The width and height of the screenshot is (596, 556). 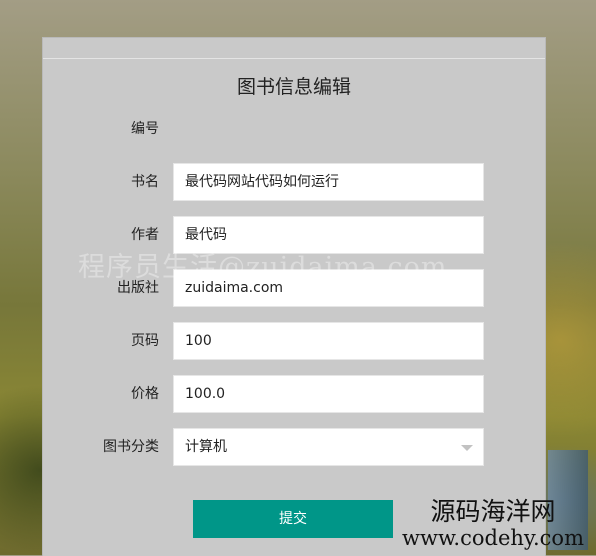 What do you see at coordinates (294, 58) in the screenshot?
I see `panel-divider` at bounding box center [294, 58].